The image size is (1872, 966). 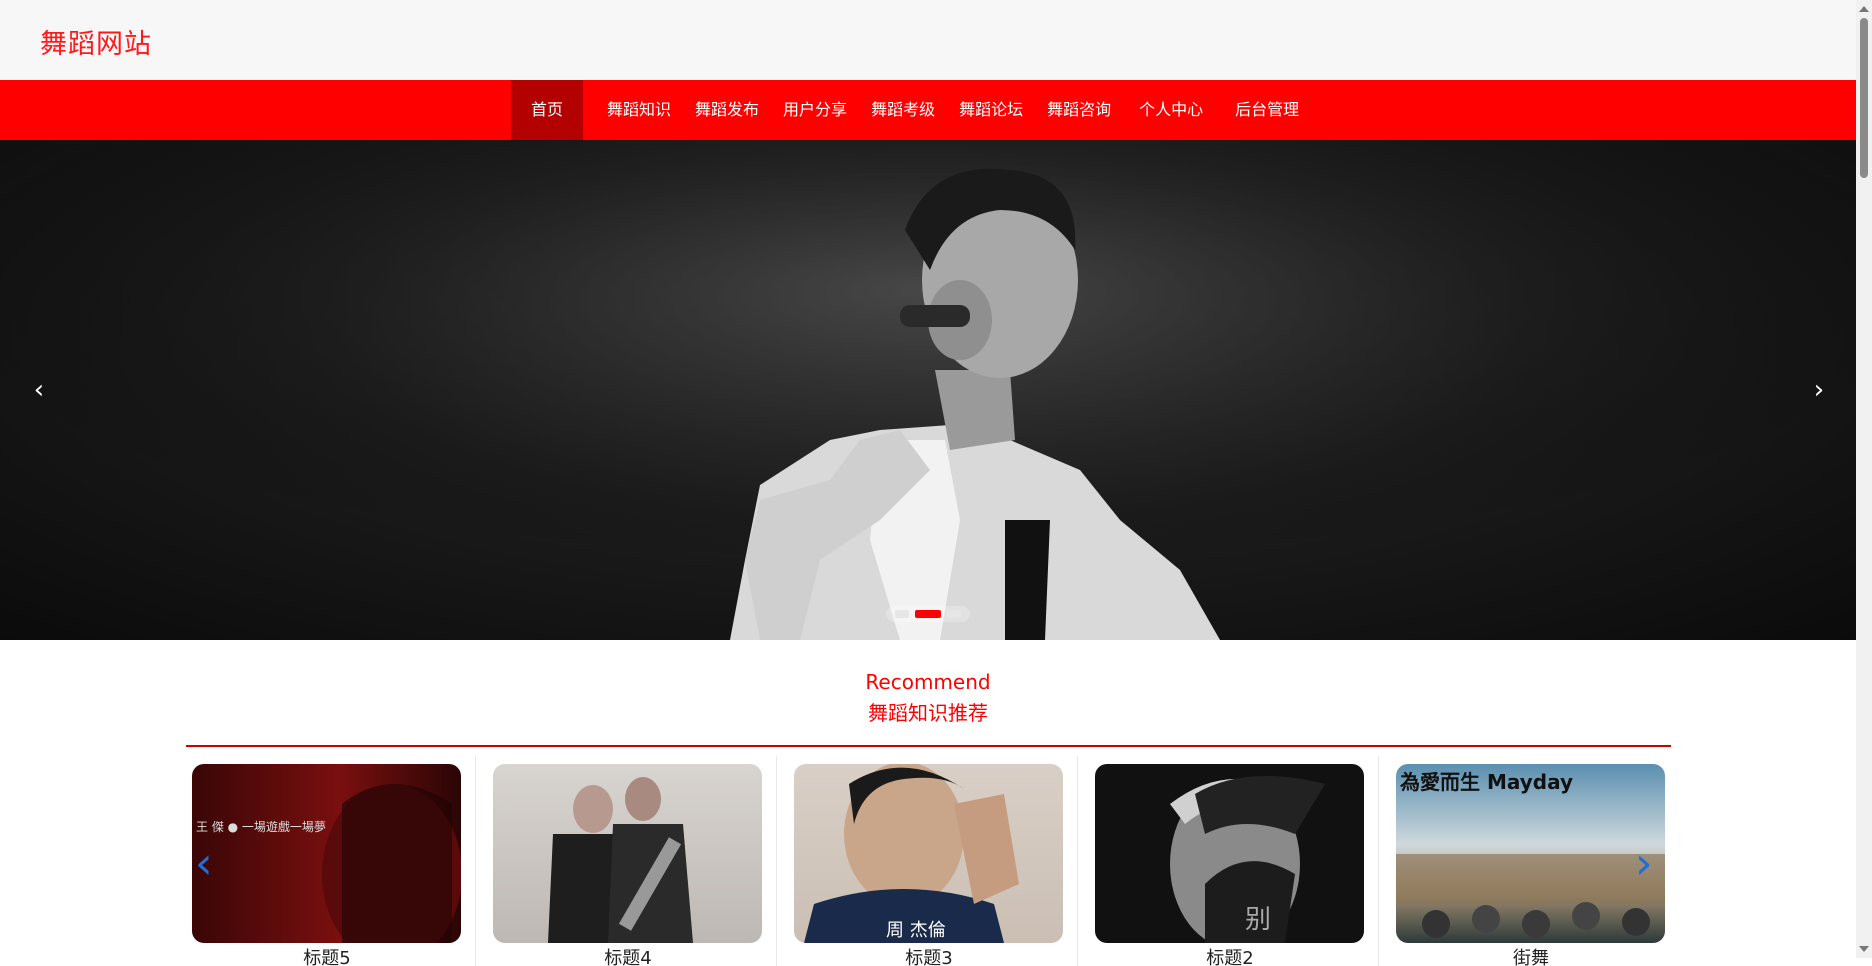 I want to click on section-divider, so click(x=928, y=746).